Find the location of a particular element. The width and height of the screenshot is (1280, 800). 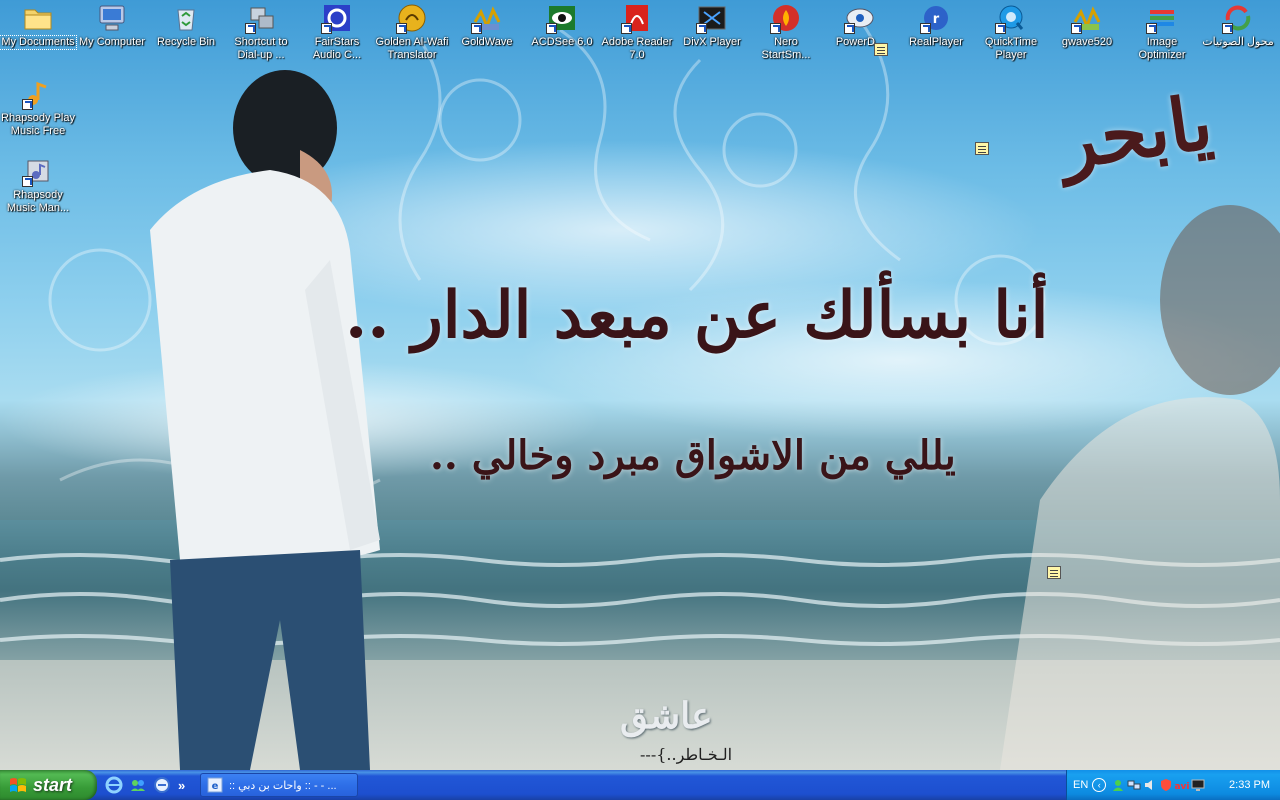

start-button: start is located at coordinates (48, 785).